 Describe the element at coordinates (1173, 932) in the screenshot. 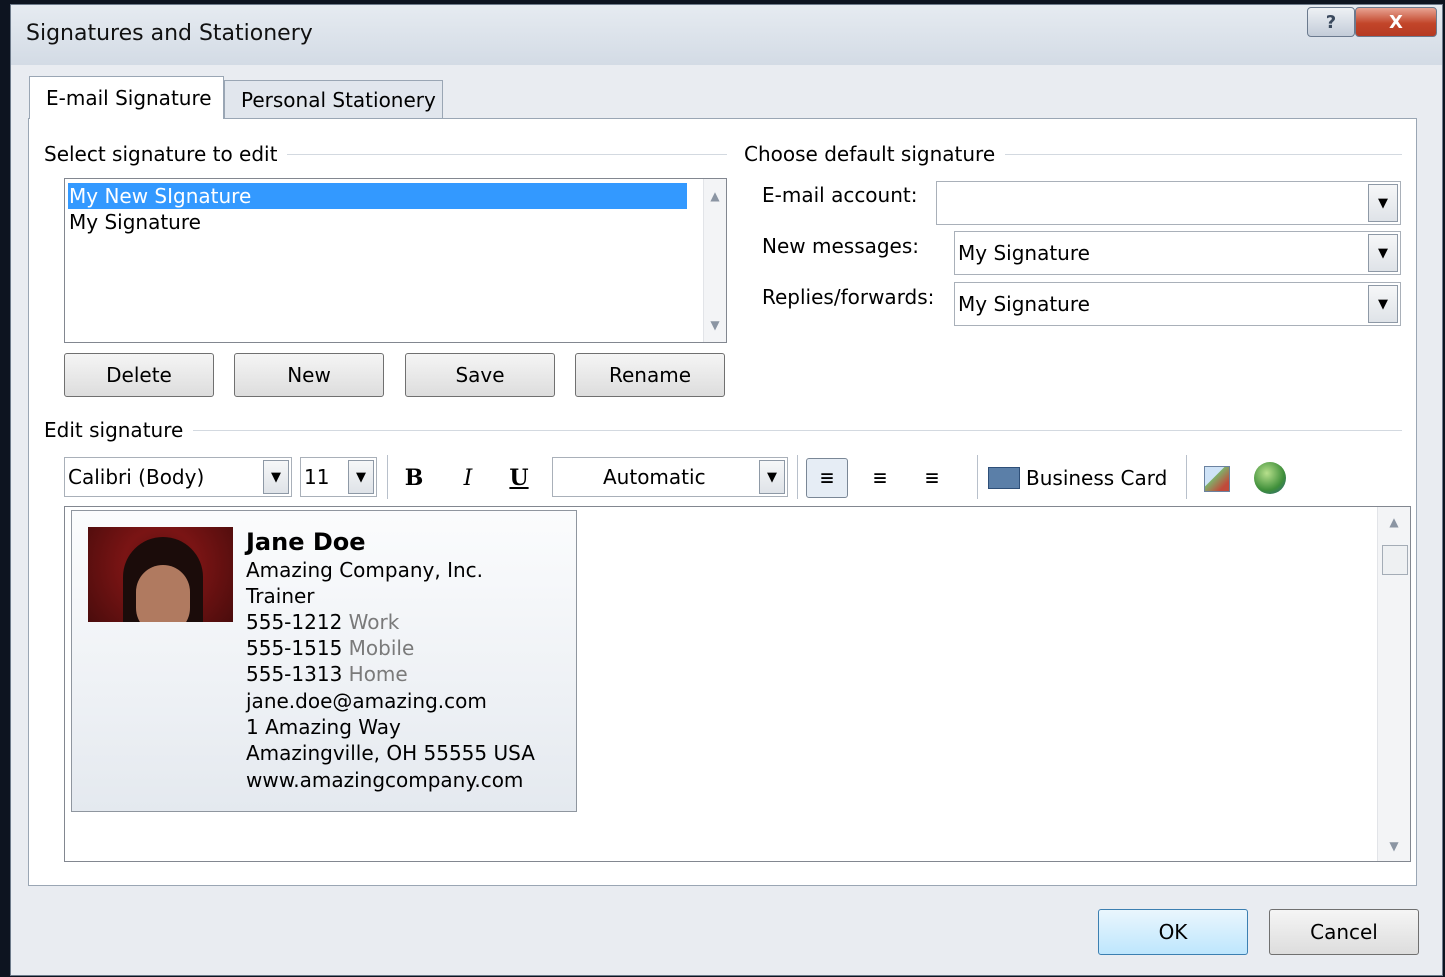

I see `ok-button: OK` at that location.